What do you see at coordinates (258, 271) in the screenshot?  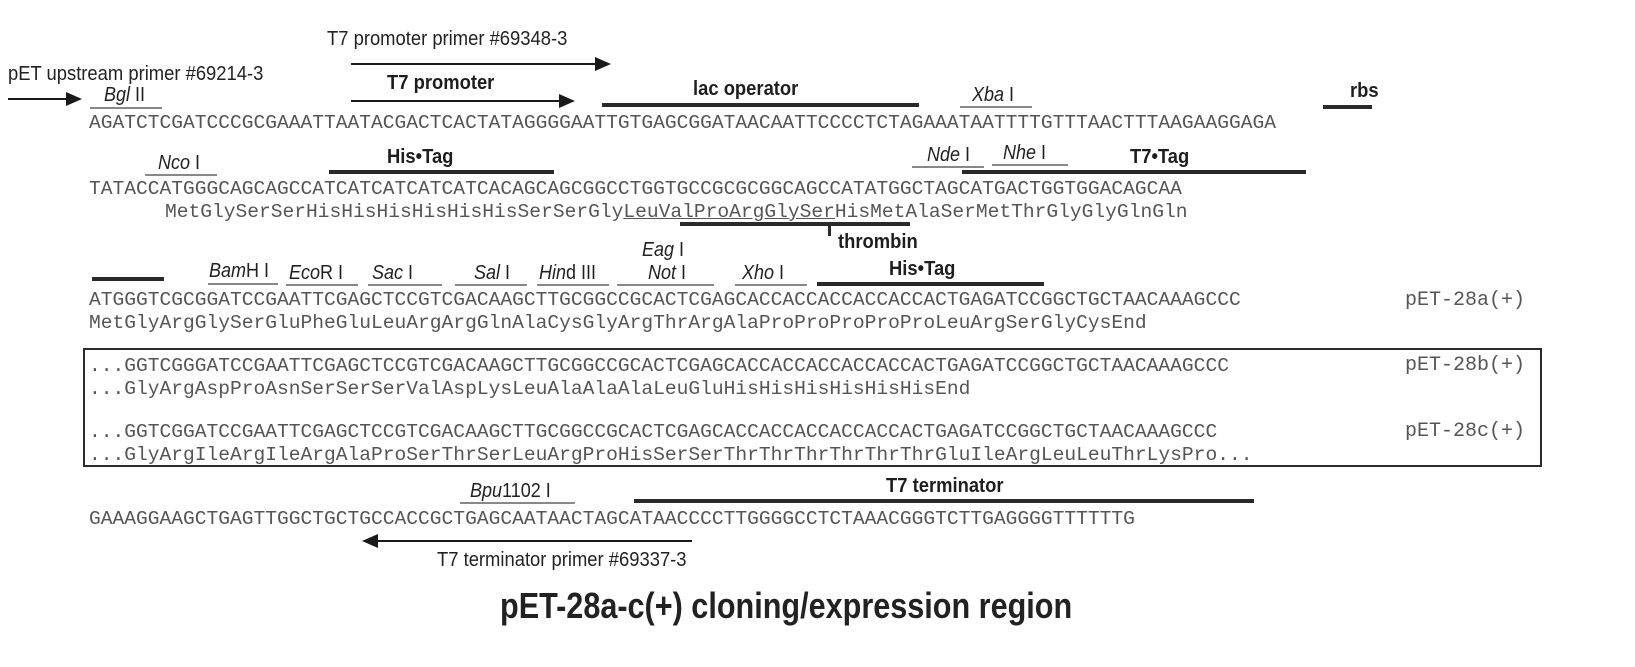 I see `bamh-i-roman: H I` at bounding box center [258, 271].